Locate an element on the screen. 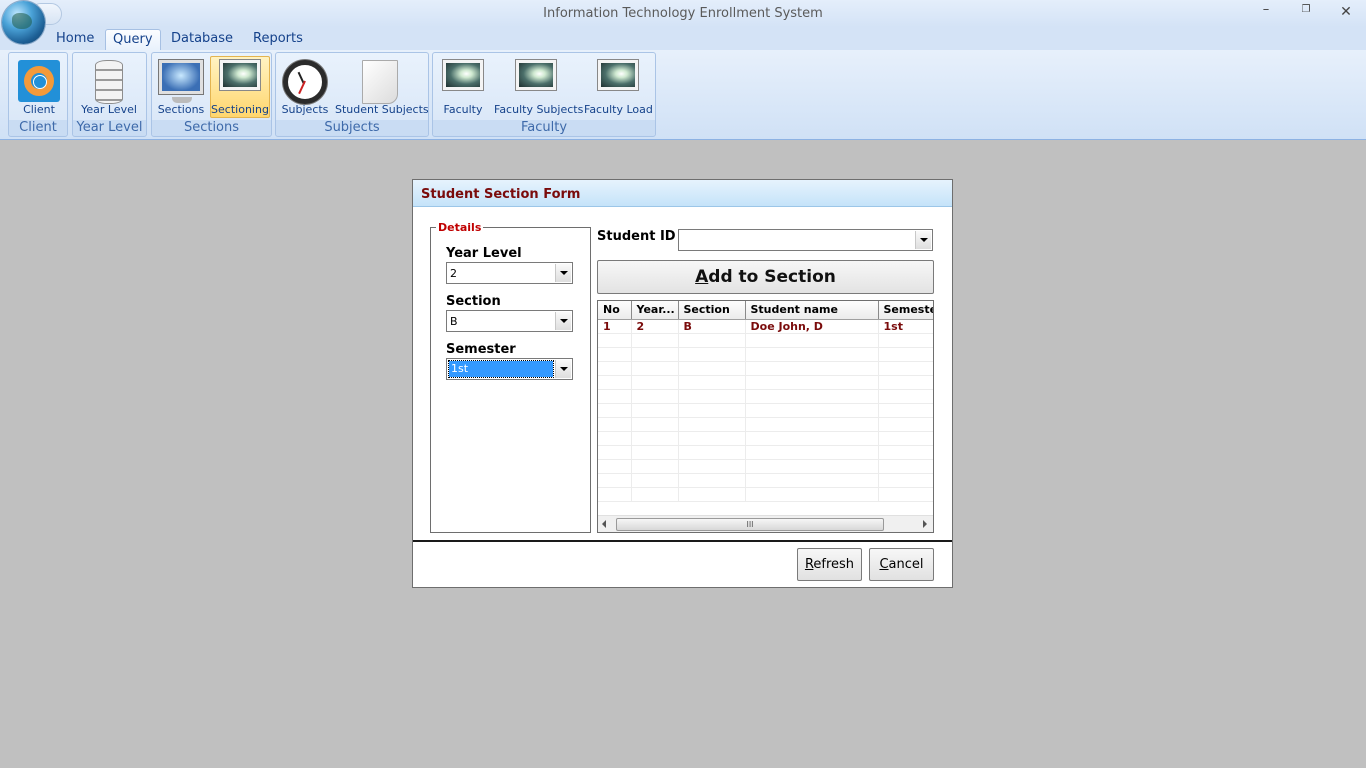 The width and height of the screenshot is (1366, 768). tab-home: Home is located at coordinates (75, 40).